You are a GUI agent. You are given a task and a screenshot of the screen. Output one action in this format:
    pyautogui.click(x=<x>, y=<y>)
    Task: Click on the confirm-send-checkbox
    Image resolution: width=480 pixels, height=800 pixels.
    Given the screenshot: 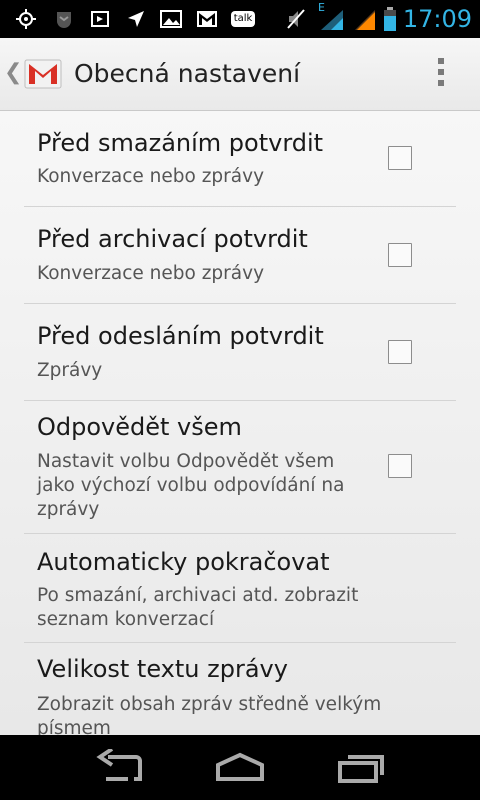 What is the action you would take?
    pyautogui.click(x=400, y=352)
    